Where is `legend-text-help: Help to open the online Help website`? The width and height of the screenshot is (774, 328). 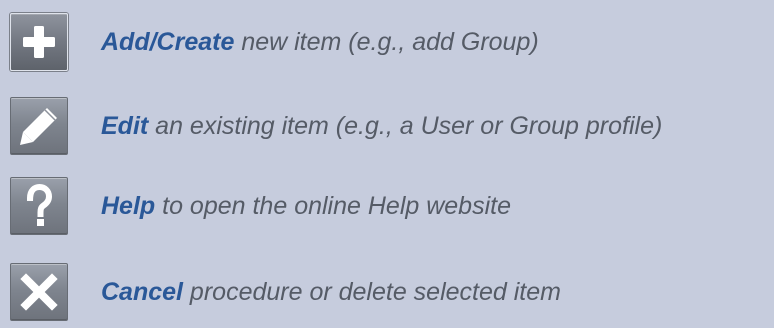
legend-text-help: Help to open the online Help website is located at coordinates (306, 206).